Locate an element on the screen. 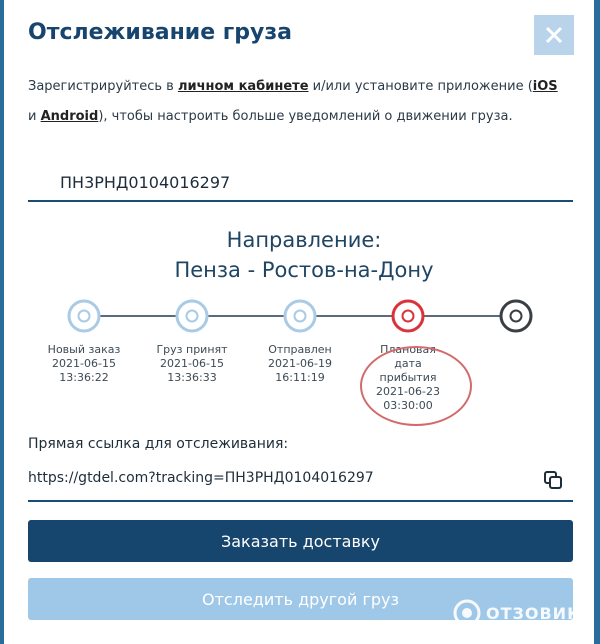 The width and height of the screenshot is (600, 644). copy-link-button is located at coordinates (553, 480).